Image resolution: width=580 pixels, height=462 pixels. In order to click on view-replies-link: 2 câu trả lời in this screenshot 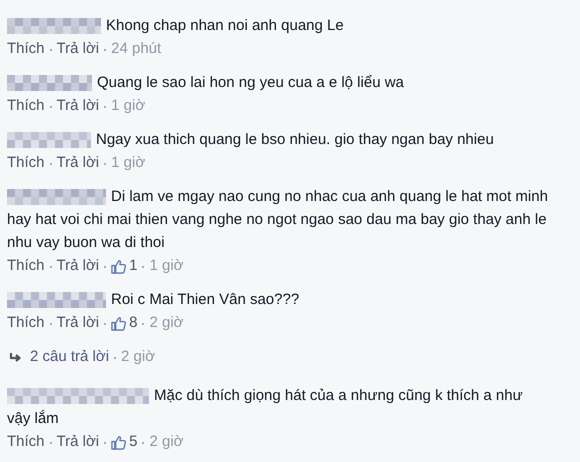, I will do `click(70, 357)`.